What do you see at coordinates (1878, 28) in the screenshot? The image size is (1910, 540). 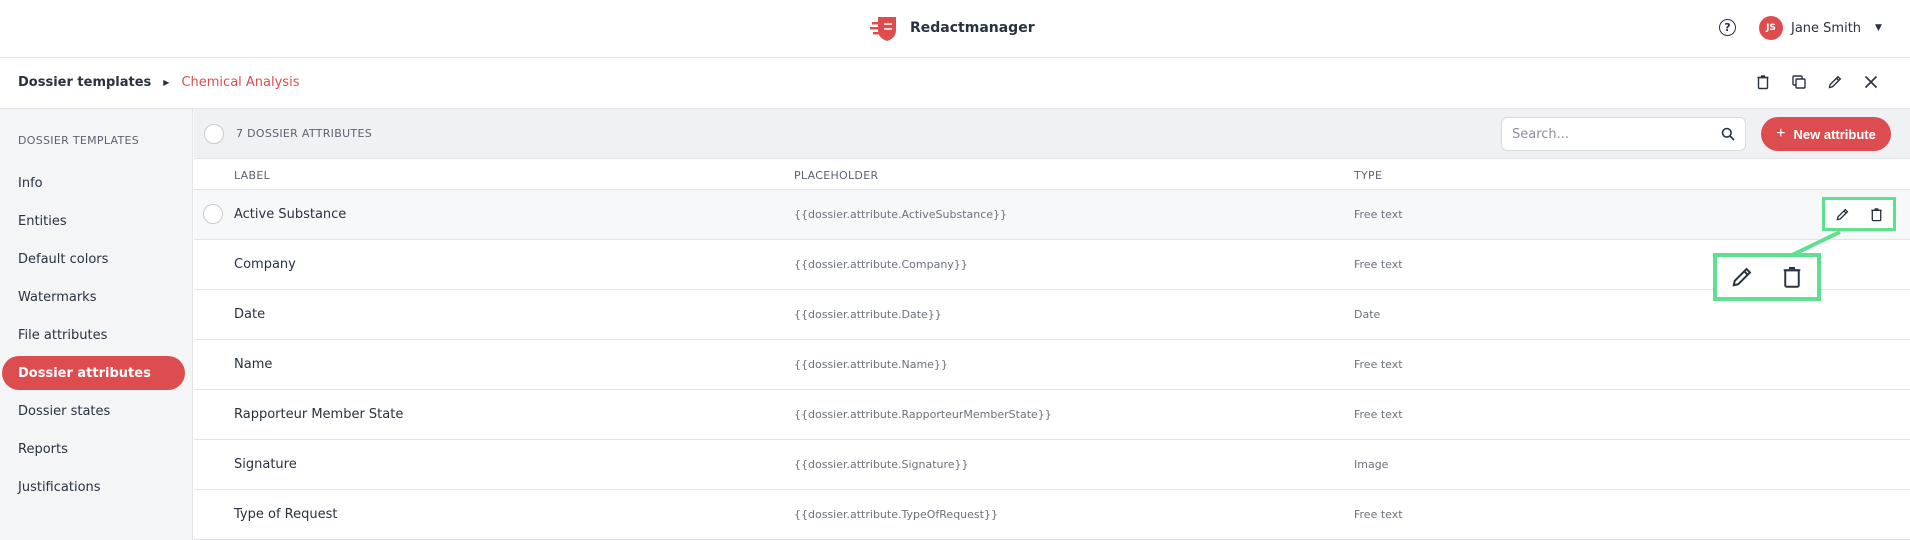 I see `caret-down-icon: ▼` at bounding box center [1878, 28].